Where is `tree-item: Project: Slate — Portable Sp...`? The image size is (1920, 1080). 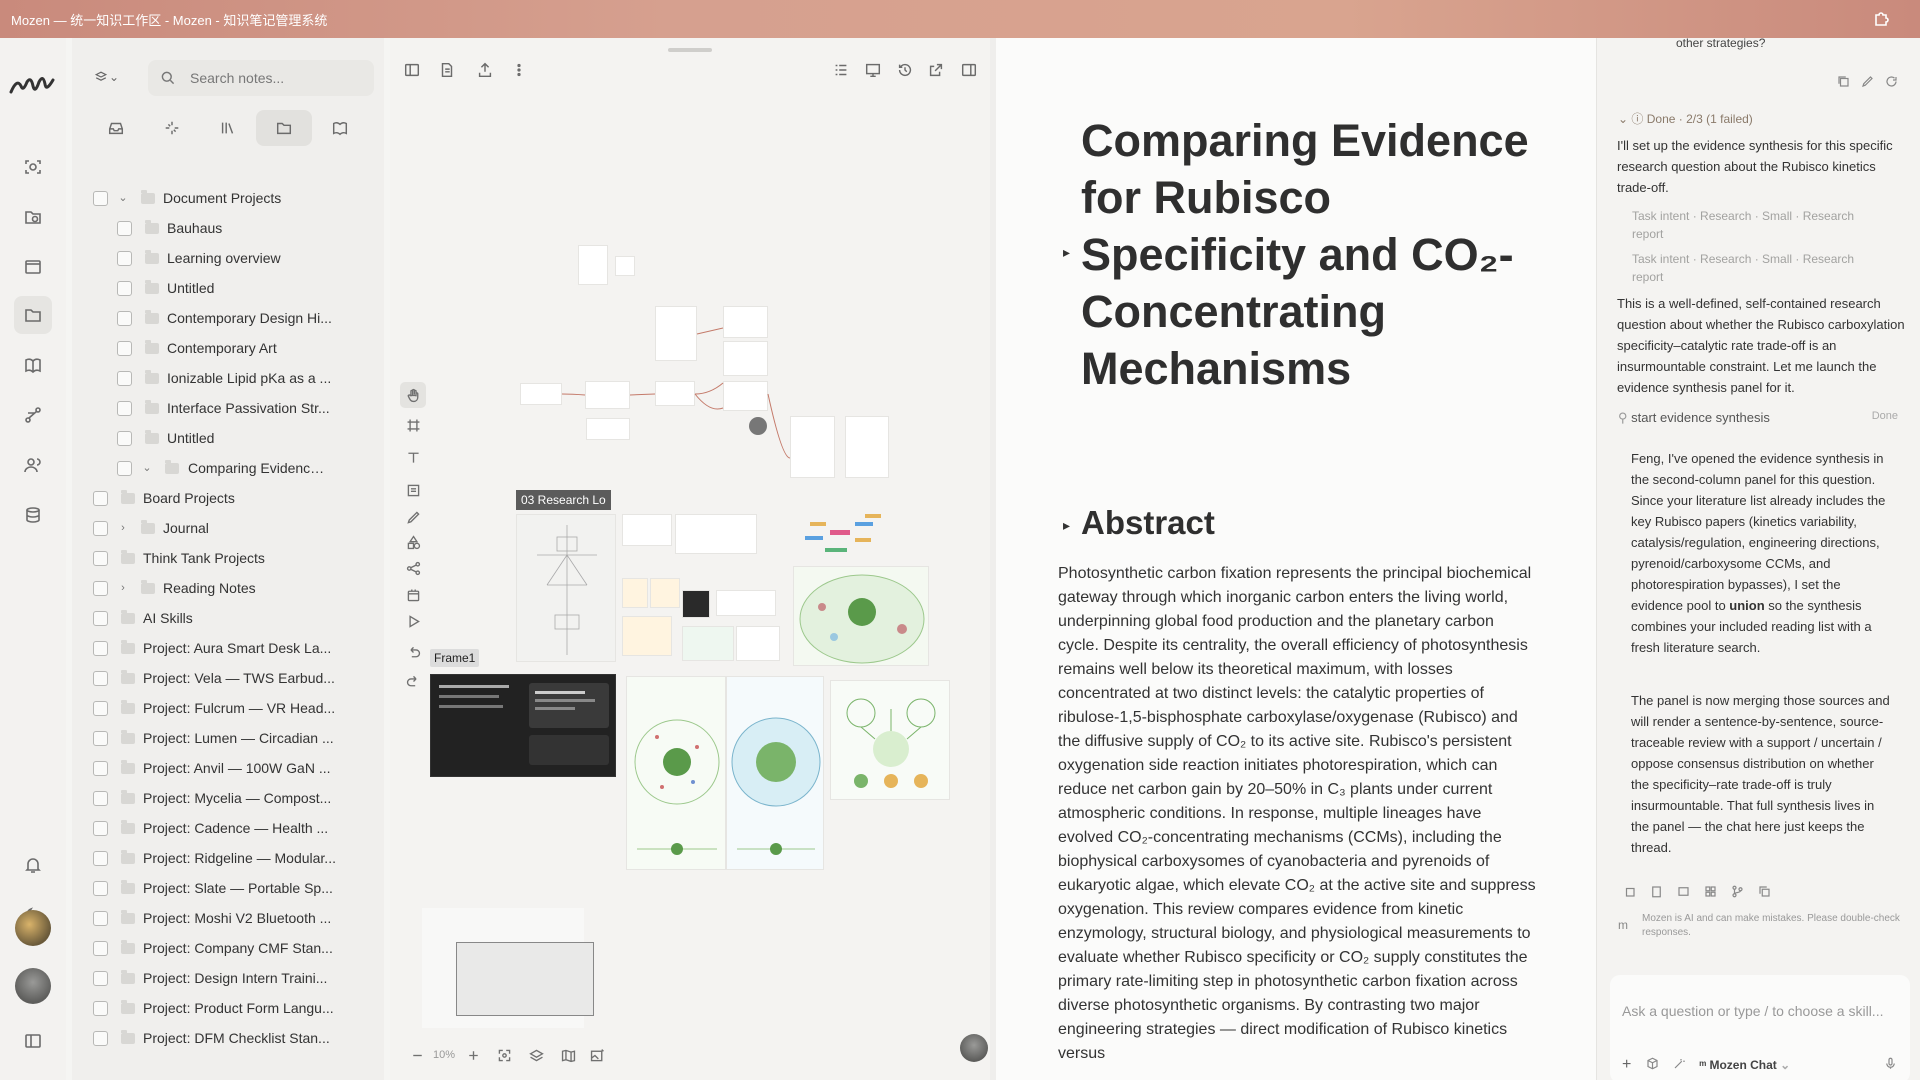 tree-item: Project: Slate — Portable Sp... is located at coordinates (228, 888).